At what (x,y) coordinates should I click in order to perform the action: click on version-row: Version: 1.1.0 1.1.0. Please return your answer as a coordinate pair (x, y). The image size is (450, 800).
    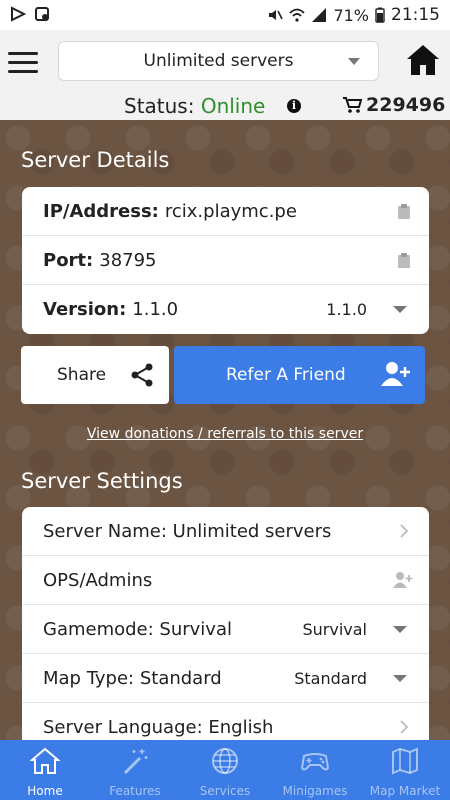
    Looking at the image, I should click on (225, 309).